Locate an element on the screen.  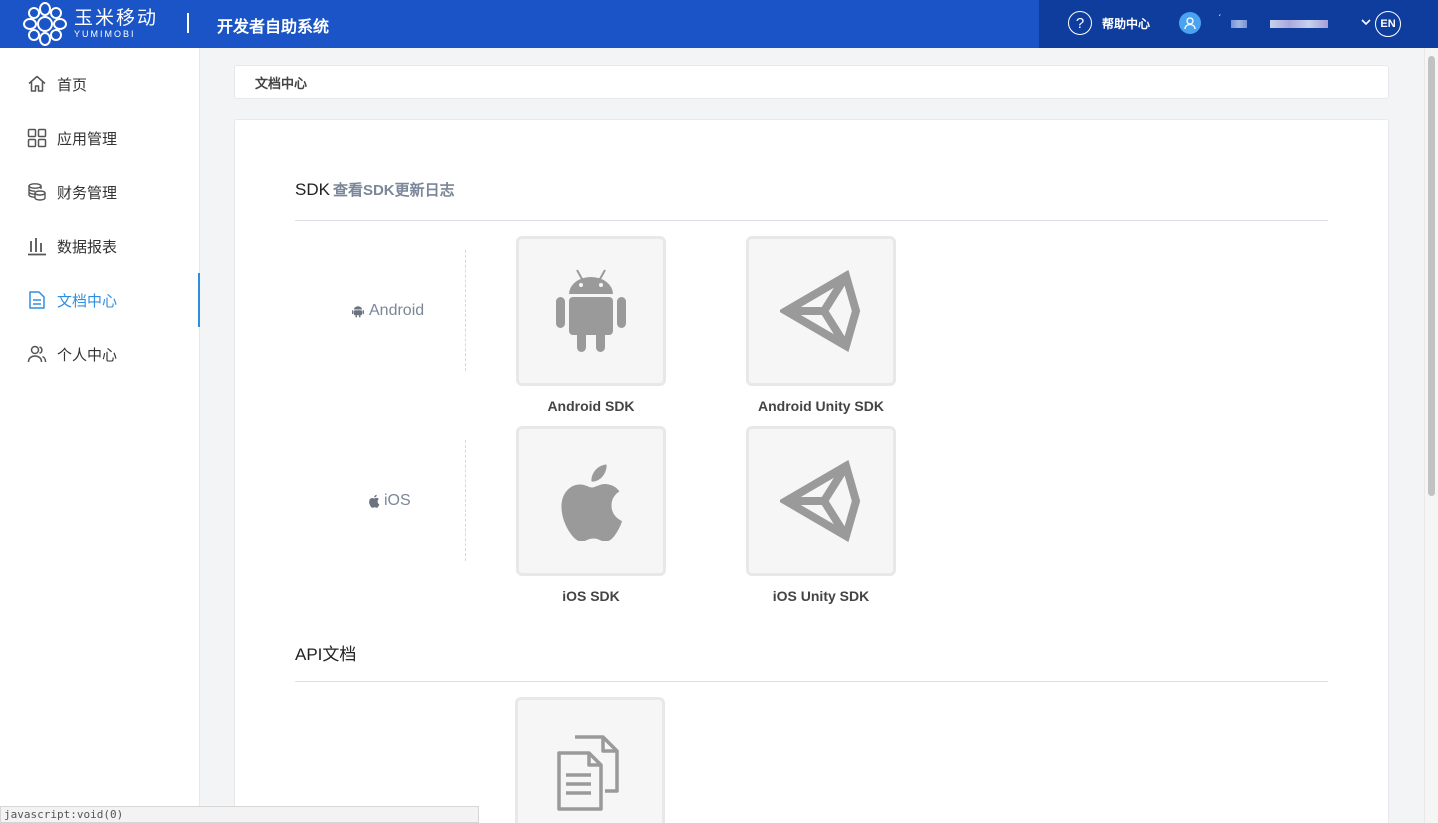
platform-label-ios: iOS is located at coordinates (389, 501).